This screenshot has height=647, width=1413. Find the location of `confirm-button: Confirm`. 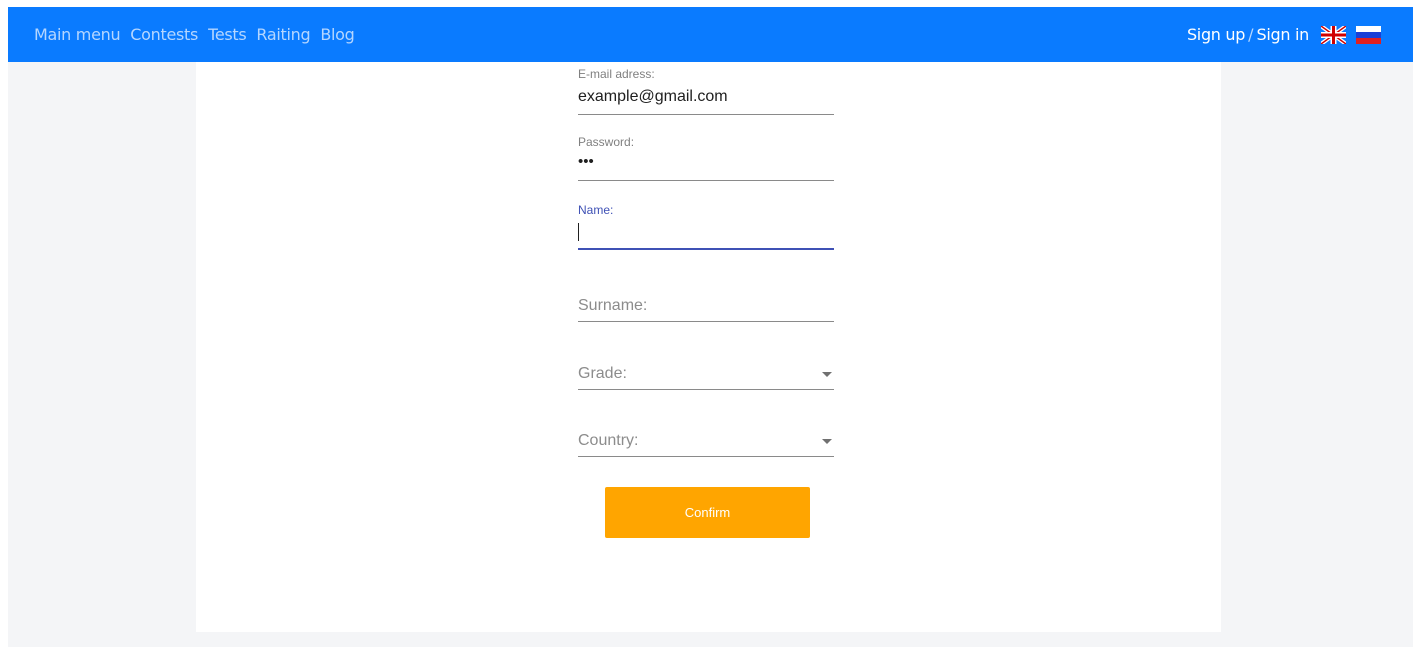

confirm-button: Confirm is located at coordinates (707, 512).